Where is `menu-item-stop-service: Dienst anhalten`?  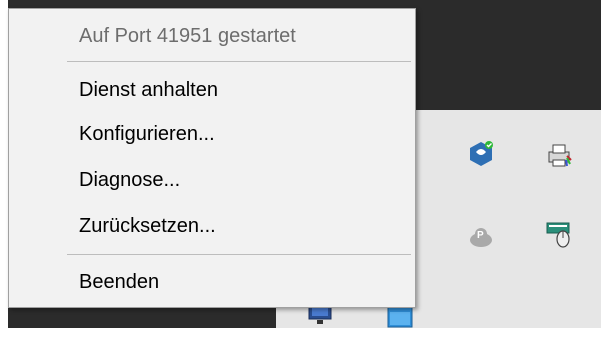 menu-item-stop-service: Dienst anhalten is located at coordinates (212, 90).